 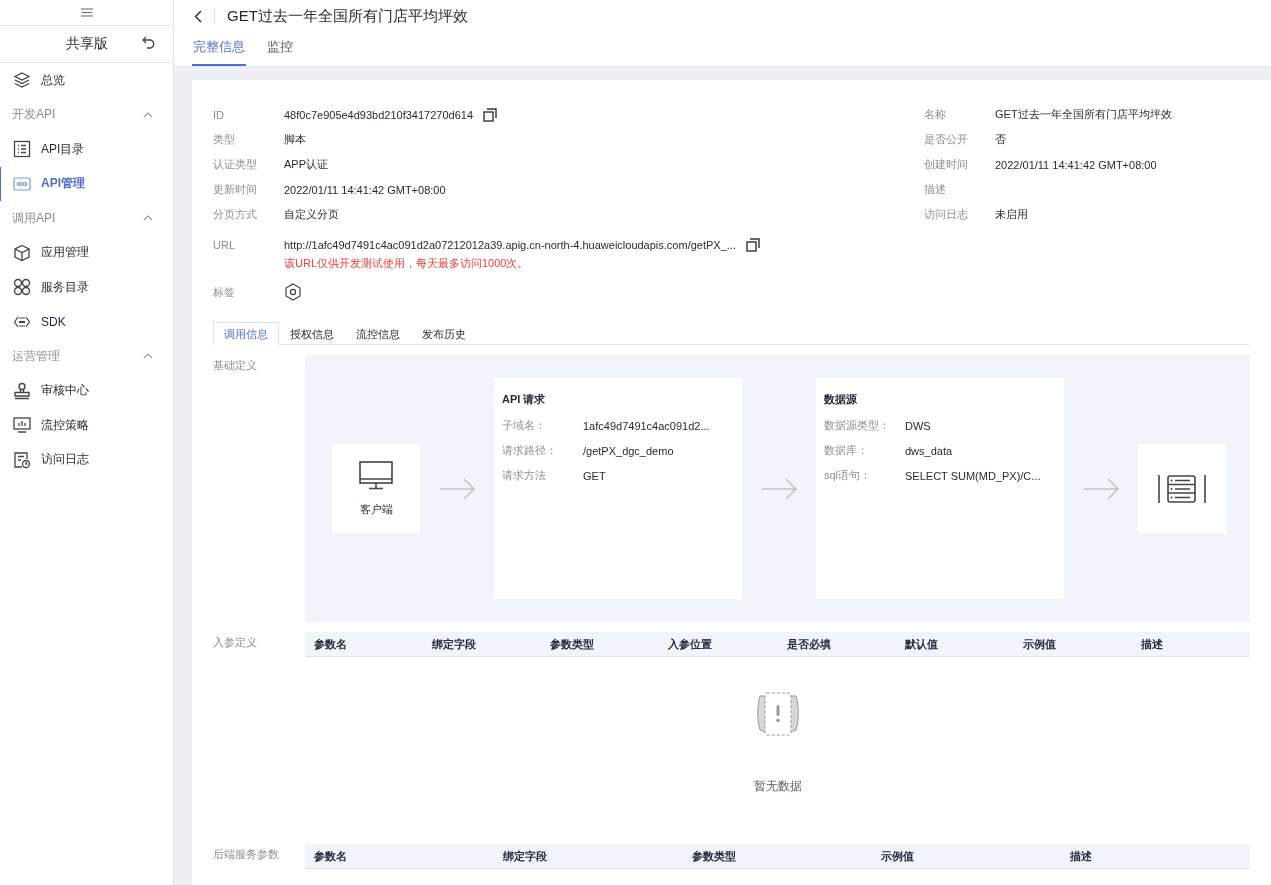 I want to click on link-icon, so click(x=22, y=183).